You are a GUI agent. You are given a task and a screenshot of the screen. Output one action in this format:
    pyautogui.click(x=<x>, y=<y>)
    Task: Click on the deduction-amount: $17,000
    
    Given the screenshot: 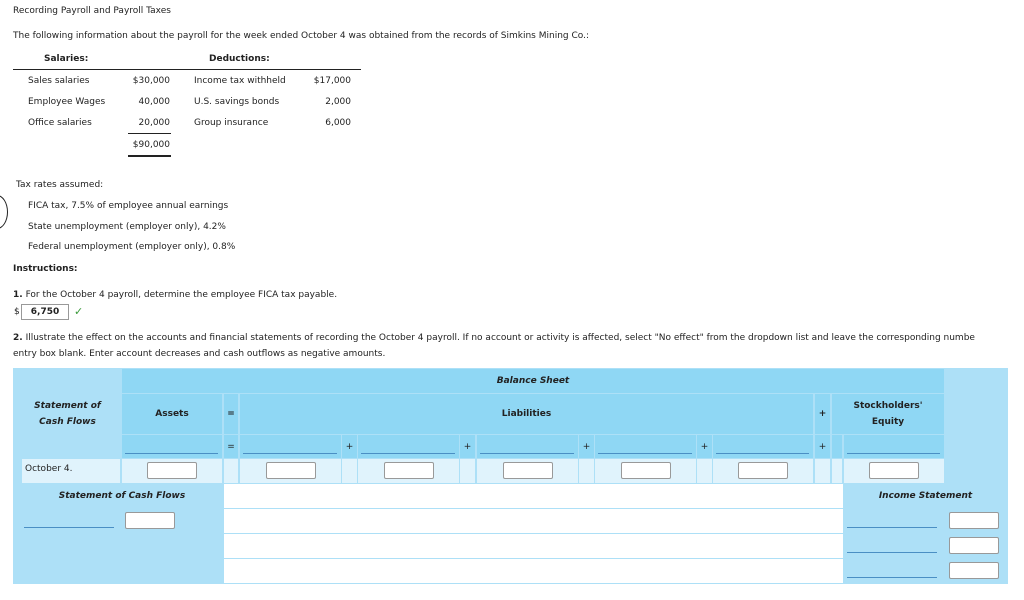 What is the action you would take?
    pyautogui.click(x=332, y=81)
    